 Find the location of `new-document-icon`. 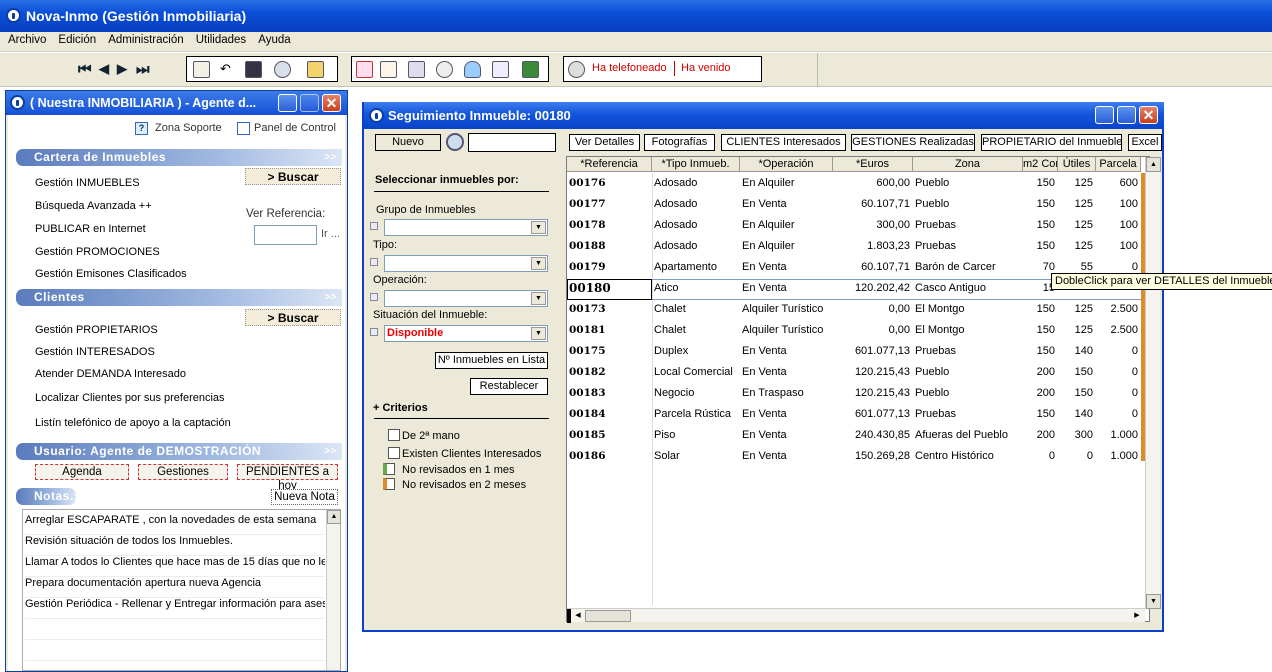

new-document-icon is located at coordinates (201, 69).